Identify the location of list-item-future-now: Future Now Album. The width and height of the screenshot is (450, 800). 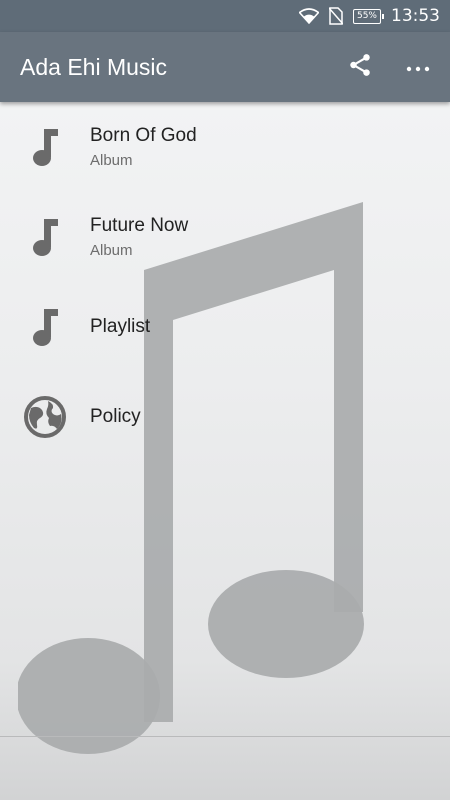
(225, 237).